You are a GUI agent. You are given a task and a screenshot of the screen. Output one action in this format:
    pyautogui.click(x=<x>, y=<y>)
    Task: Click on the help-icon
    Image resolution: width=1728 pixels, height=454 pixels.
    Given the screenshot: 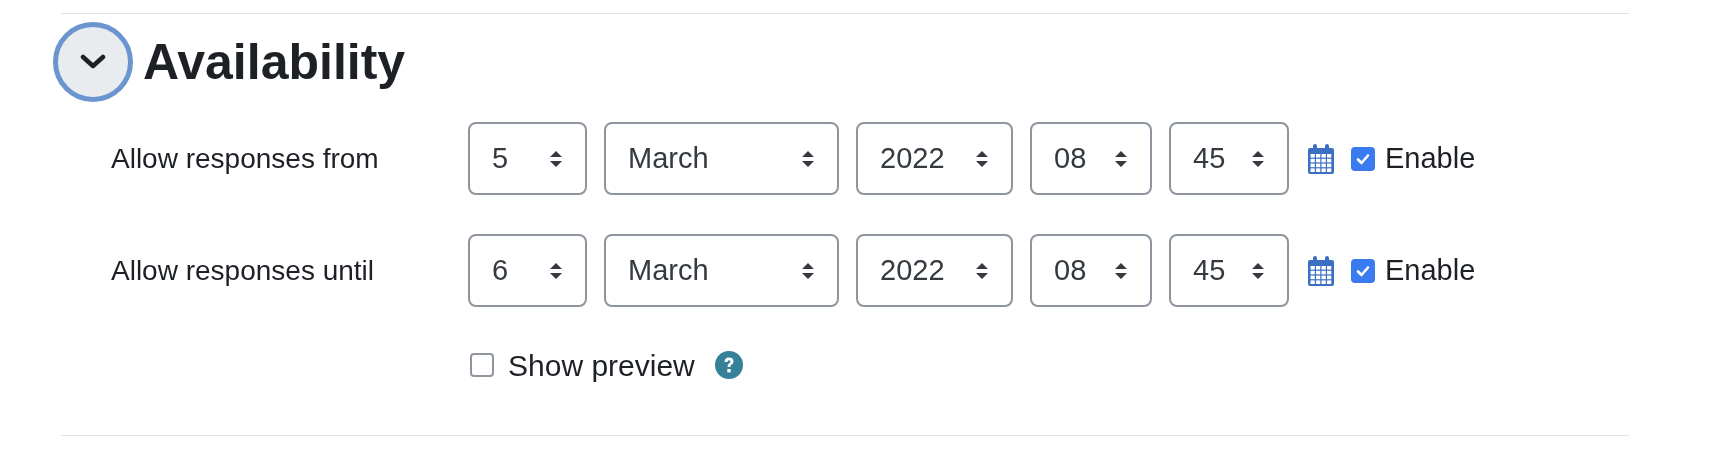 What is the action you would take?
    pyautogui.click(x=728, y=365)
    